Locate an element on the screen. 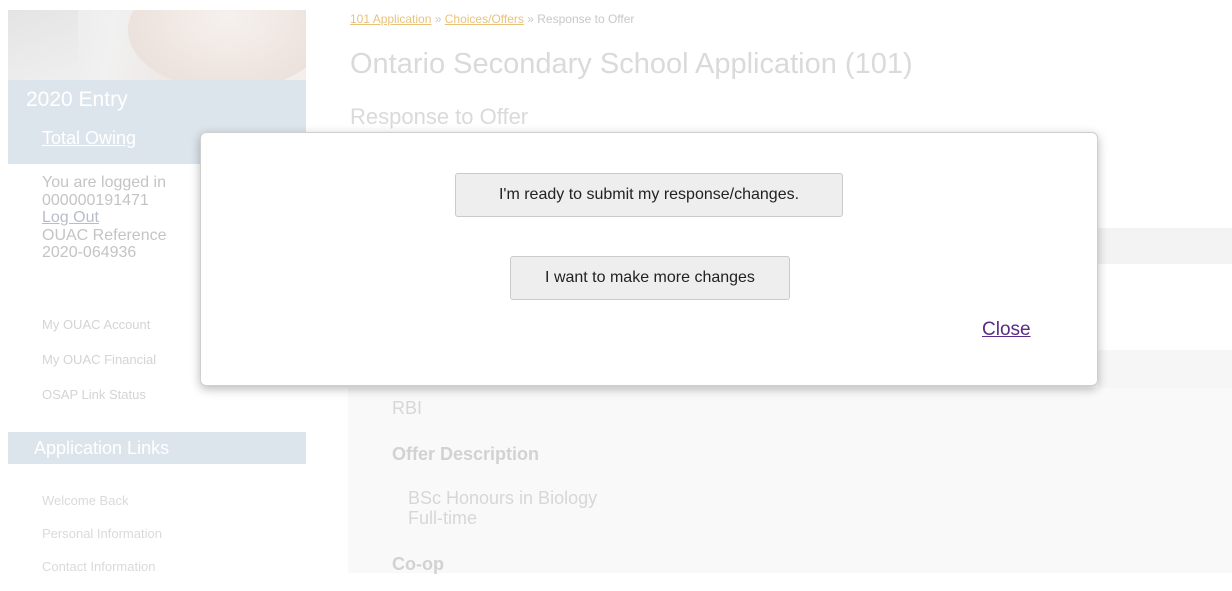 This screenshot has height=591, width=1232. sidebar-item-my-ouac-financial: My OUAC Financial is located at coordinates (99, 368).